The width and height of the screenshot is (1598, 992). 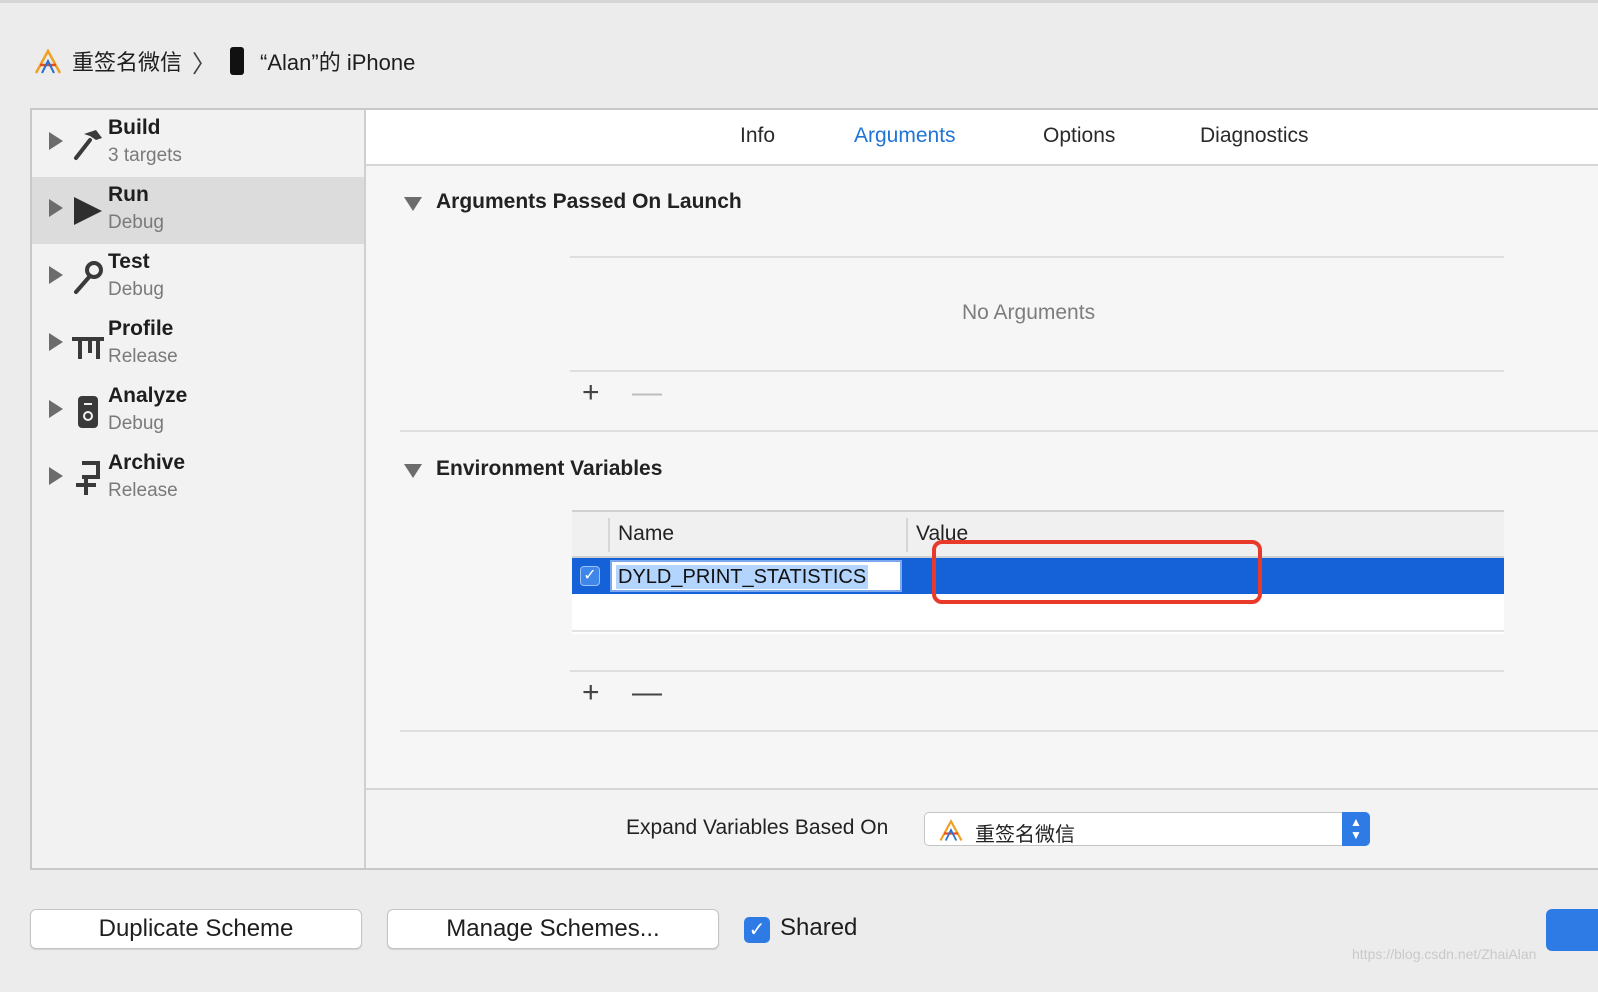 I want to click on row-enabled-checkbox: ✓, so click(x=590, y=576).